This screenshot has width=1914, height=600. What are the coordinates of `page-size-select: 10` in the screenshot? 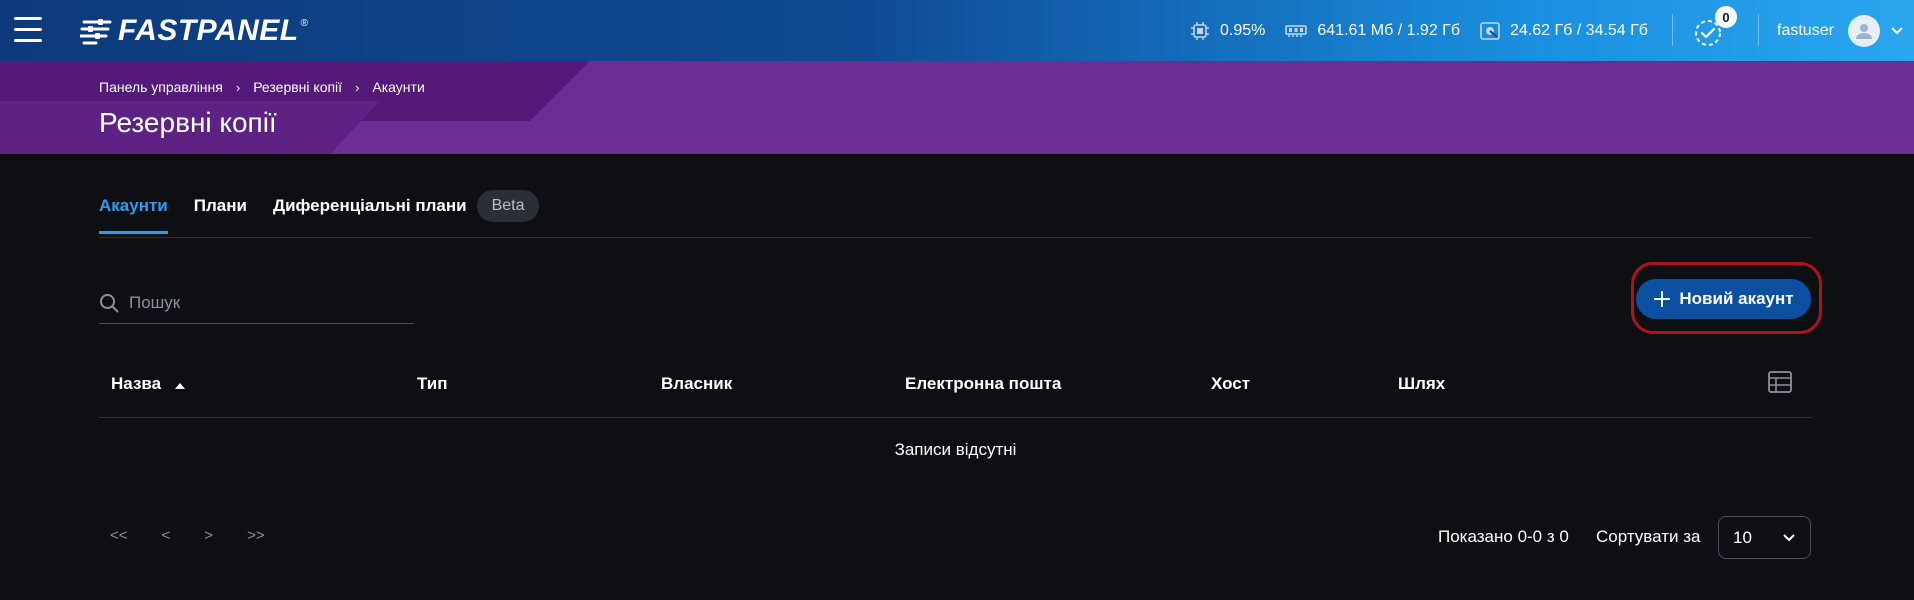 It's located at (1764, 537).